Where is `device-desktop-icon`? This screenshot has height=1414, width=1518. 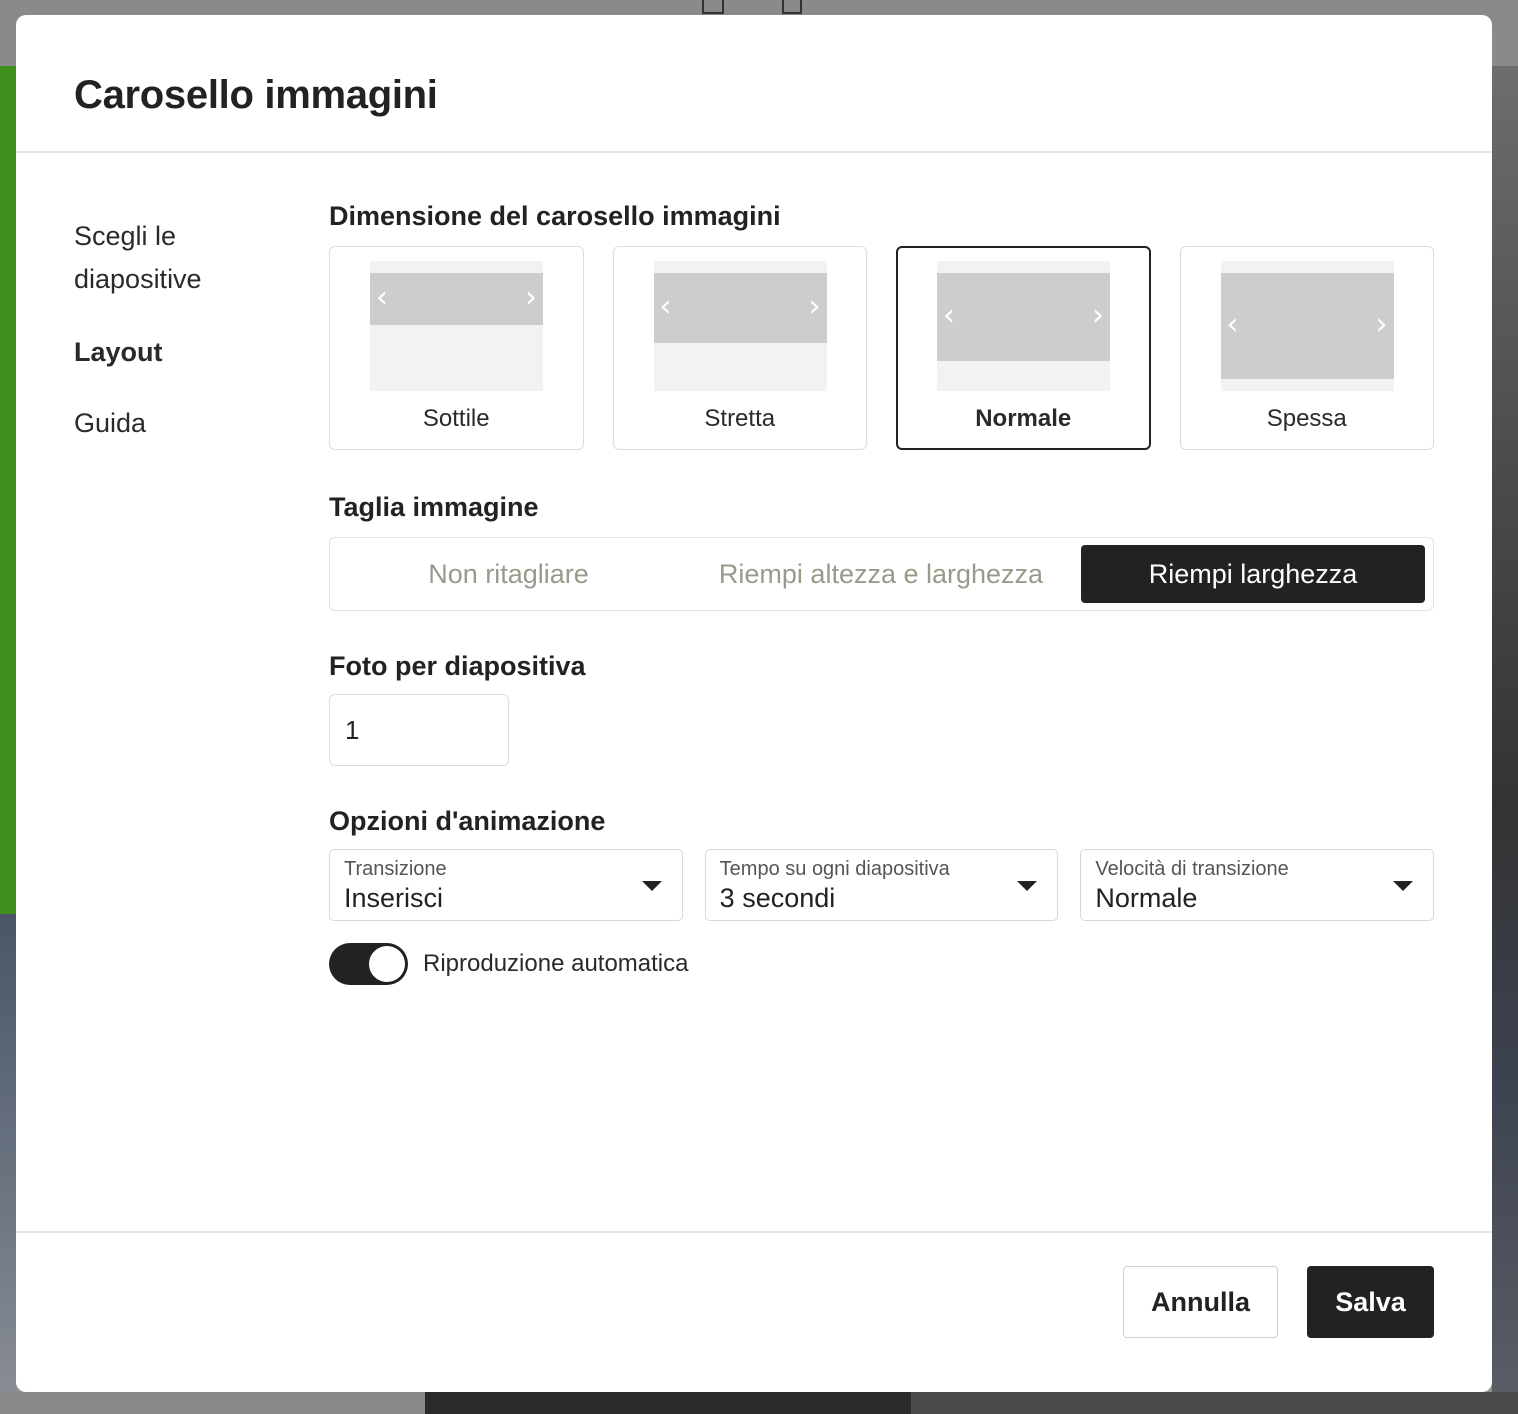 device-desktop-icon is located at coordinates (713, 7).